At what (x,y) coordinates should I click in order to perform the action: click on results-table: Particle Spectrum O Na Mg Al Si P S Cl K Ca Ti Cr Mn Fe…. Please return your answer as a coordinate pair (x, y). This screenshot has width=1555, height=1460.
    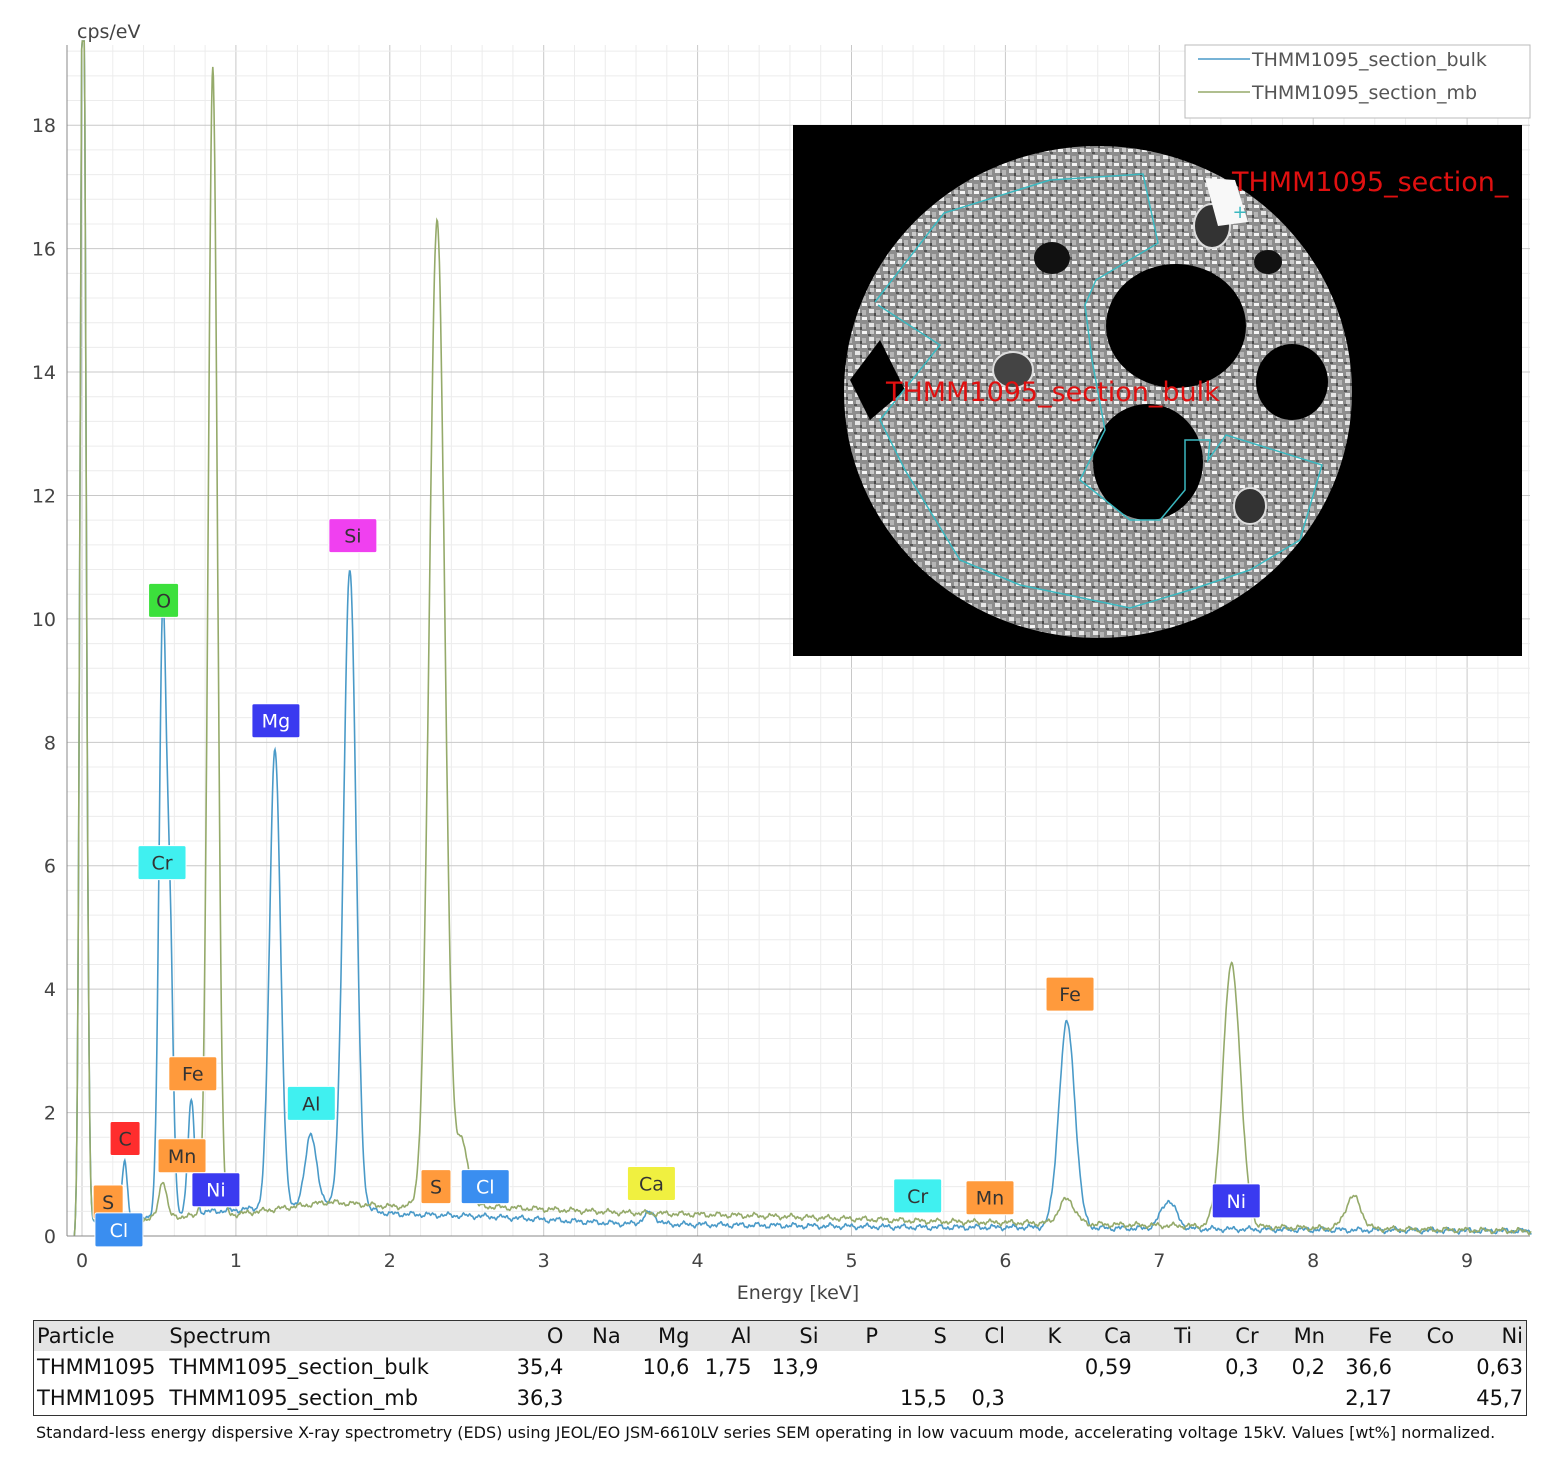
    Looking at the image, I should click on (780, 1367).